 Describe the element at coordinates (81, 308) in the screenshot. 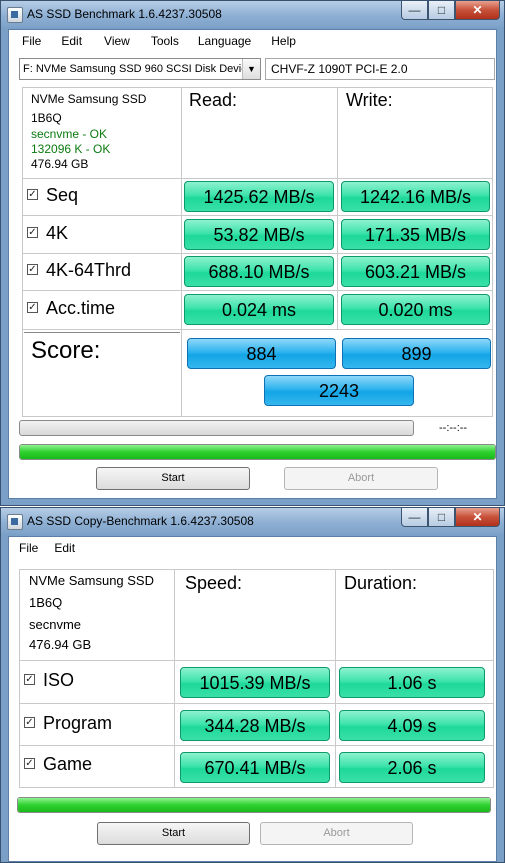

I see `acctime-label: Acc.time` at that location.